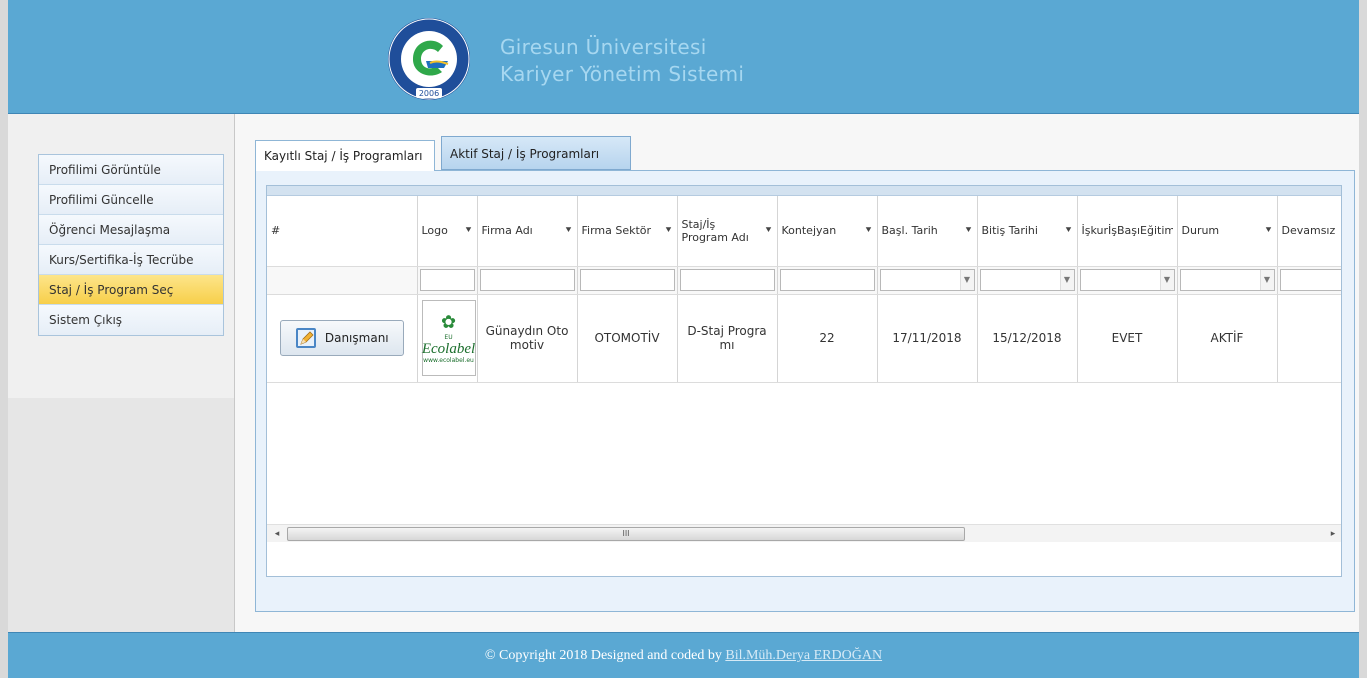  What do you see at coordinates (809, 231) in the screenshot?
I see `col-header-label: Kontejyan` at bounding box center [809, 231].